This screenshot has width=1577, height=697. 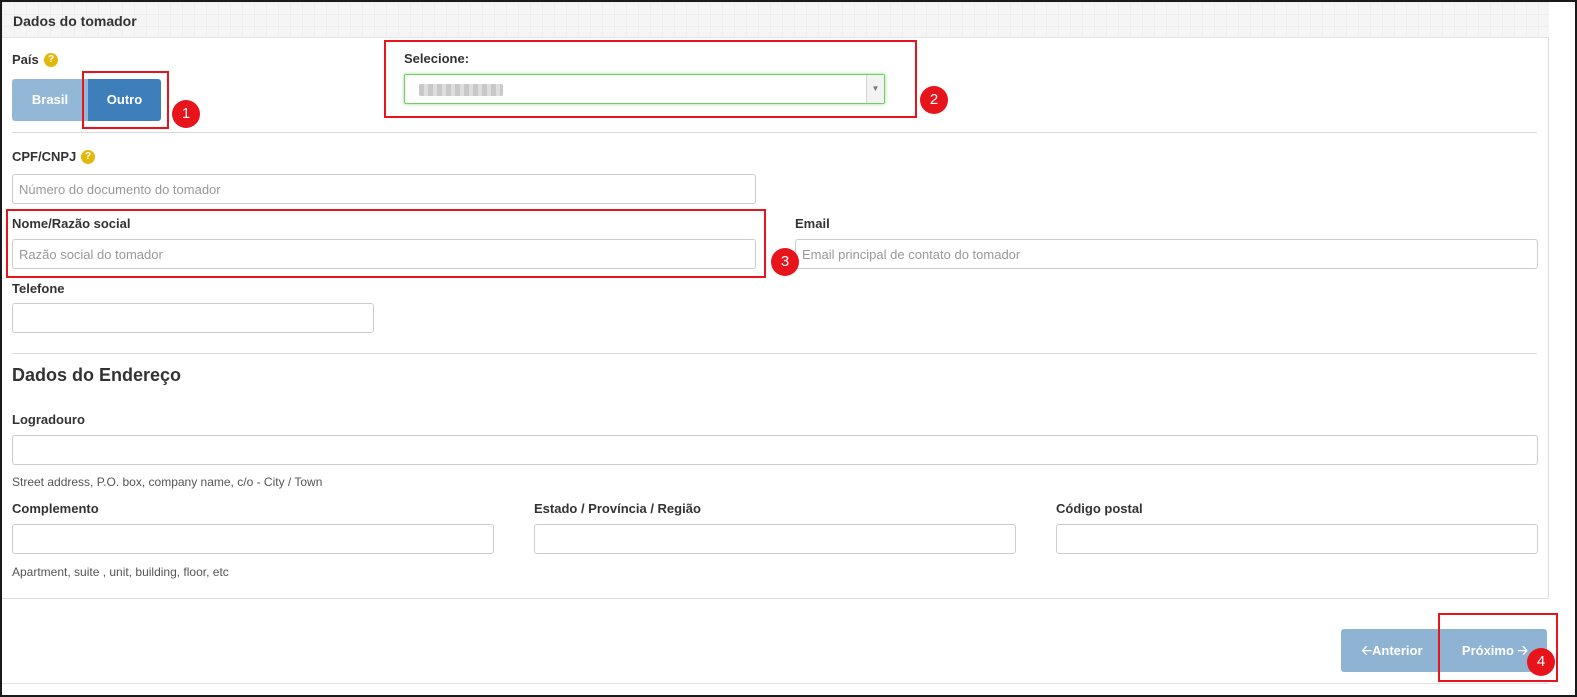 I want to click on country-brasil-button: Brasil, so click(x=50, y=100).